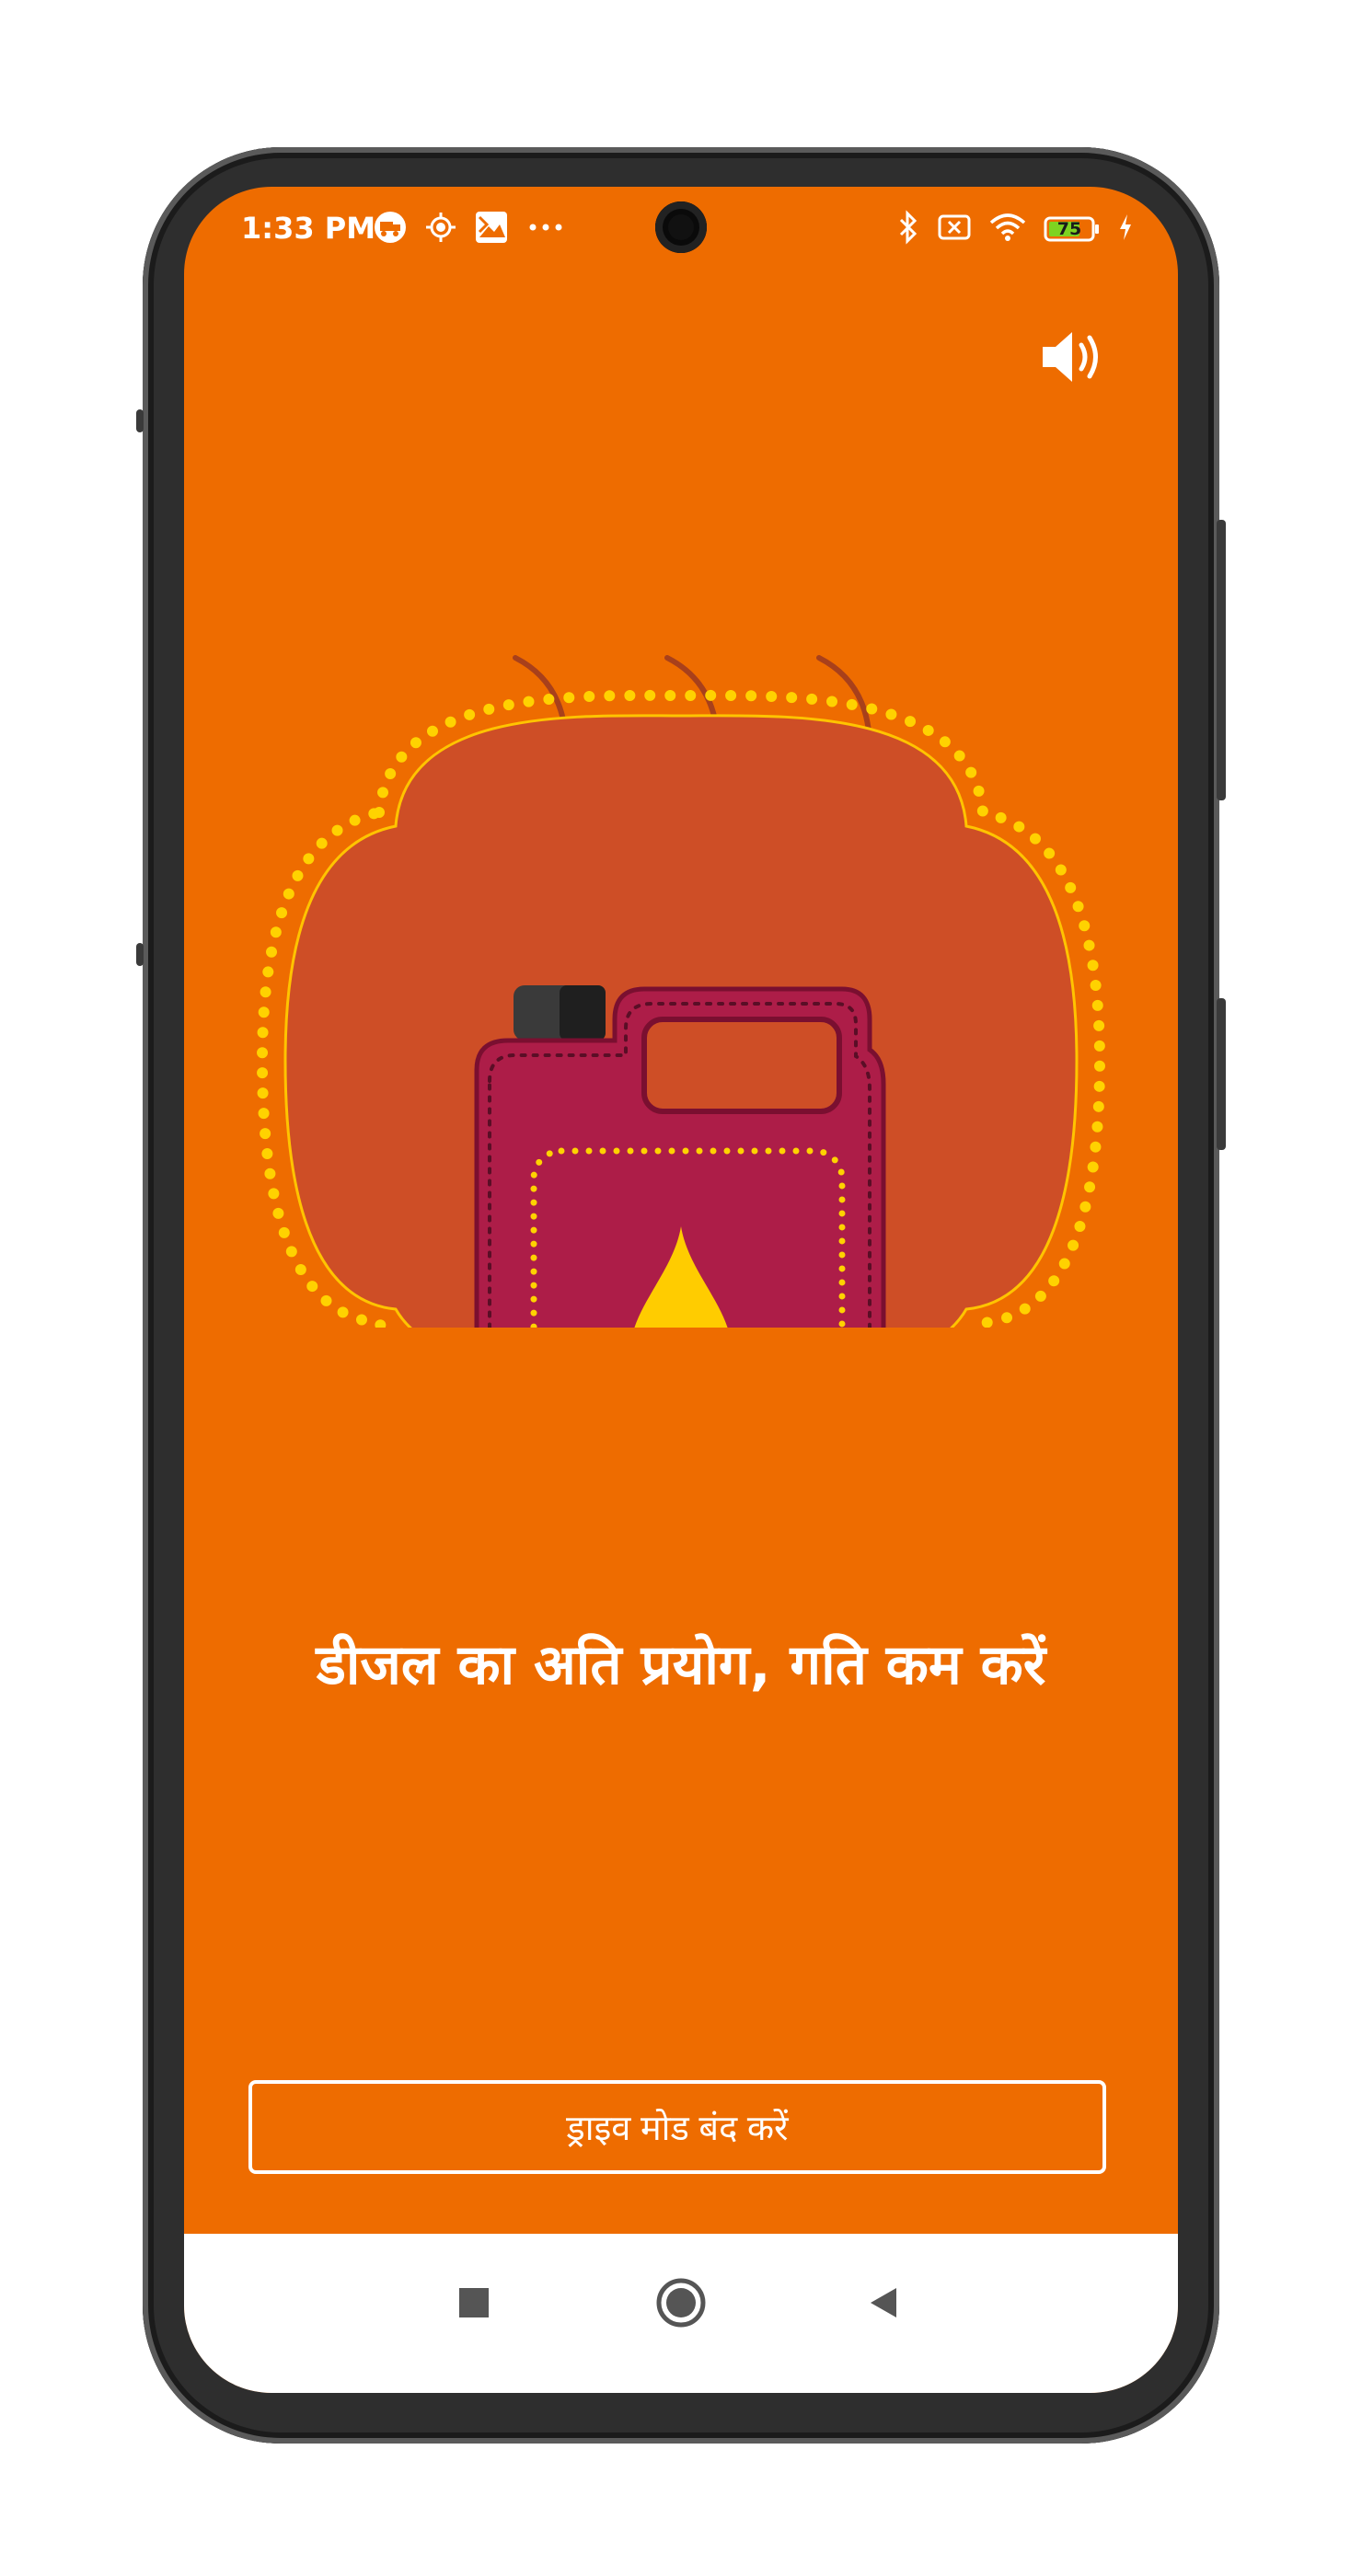  I want to click on status-icons-left, so click(469, 229).